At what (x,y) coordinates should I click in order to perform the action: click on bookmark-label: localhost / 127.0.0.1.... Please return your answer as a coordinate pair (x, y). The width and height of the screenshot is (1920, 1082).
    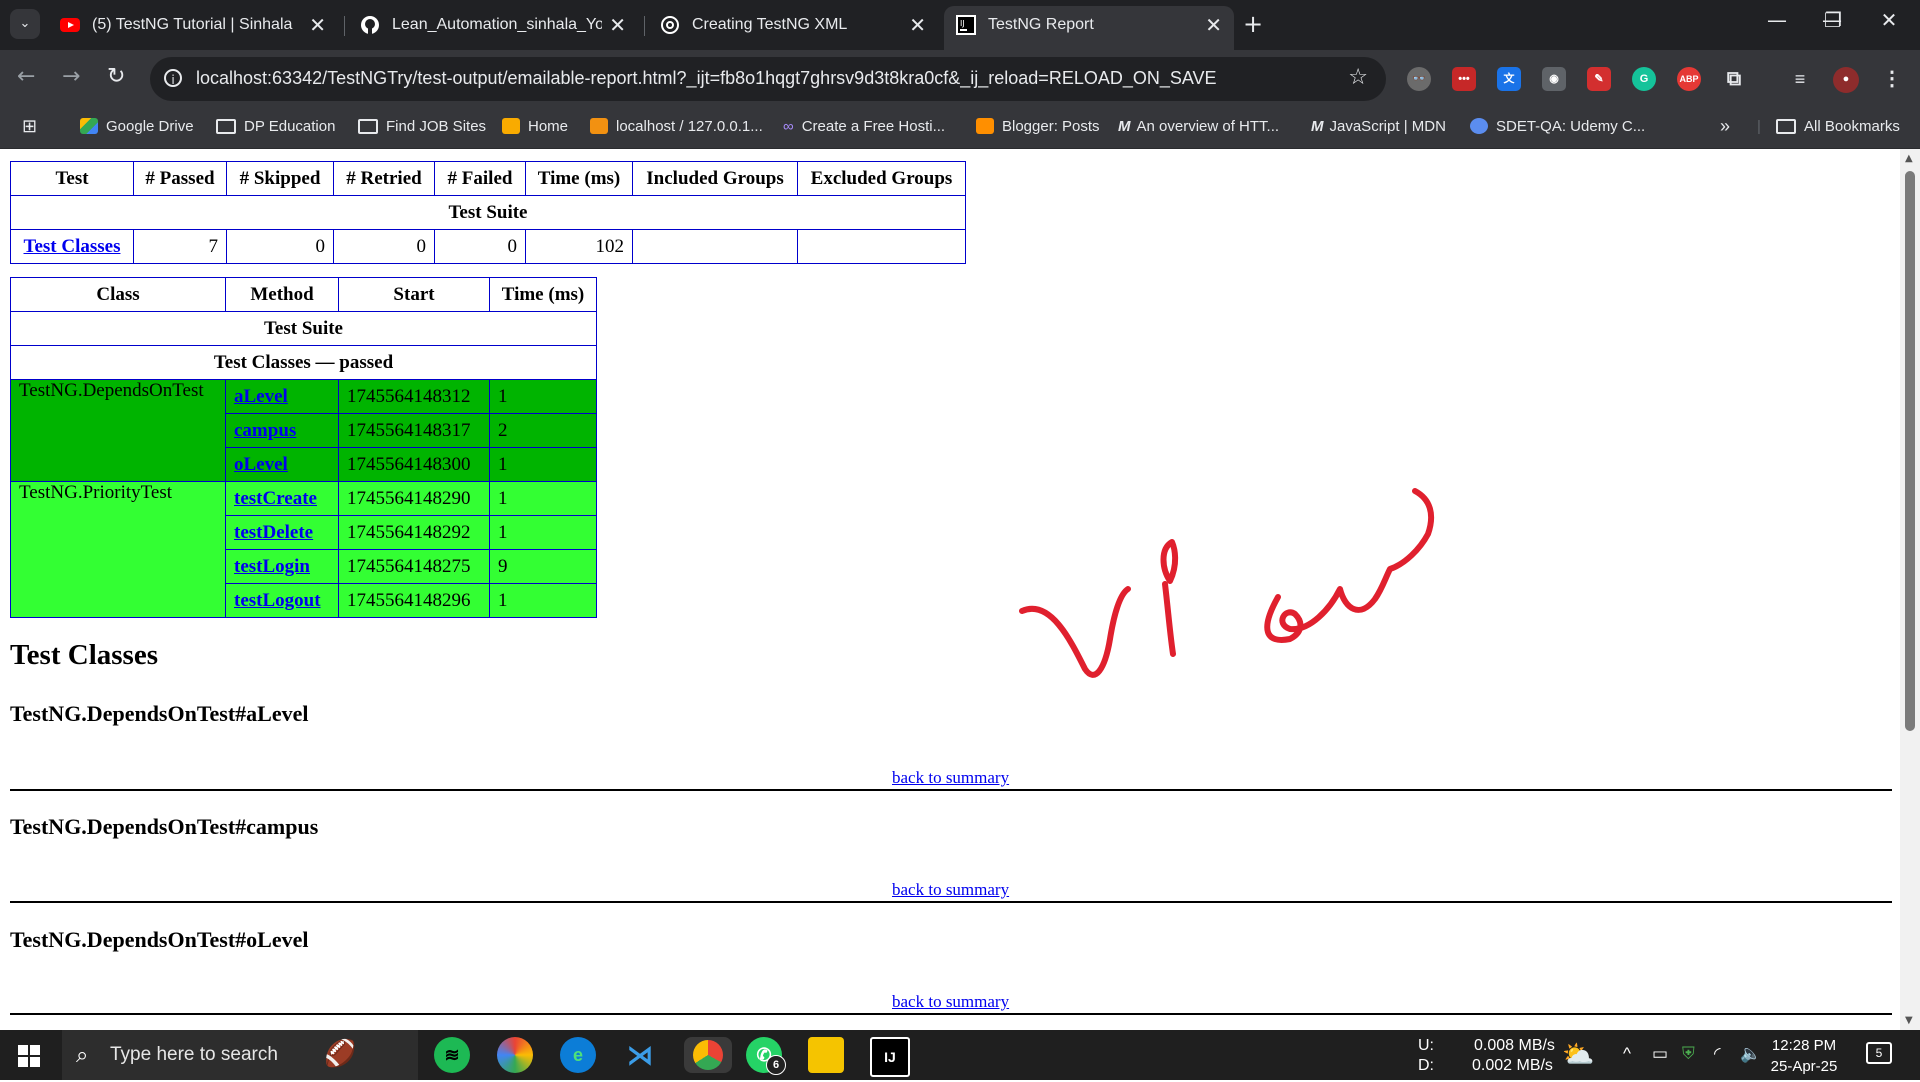
    Looking at the image, I should click on (689, 126).